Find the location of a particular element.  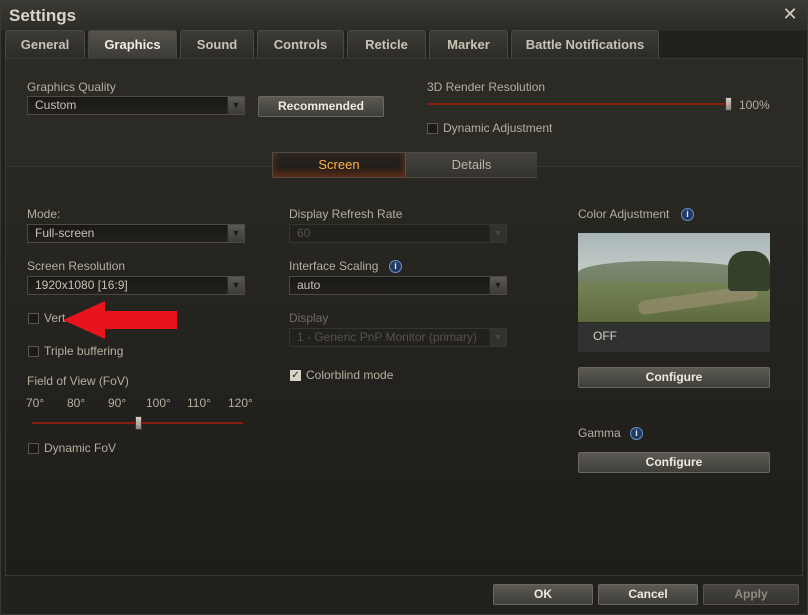

subtab-screen: Screen is located at coordinates (339, 165).